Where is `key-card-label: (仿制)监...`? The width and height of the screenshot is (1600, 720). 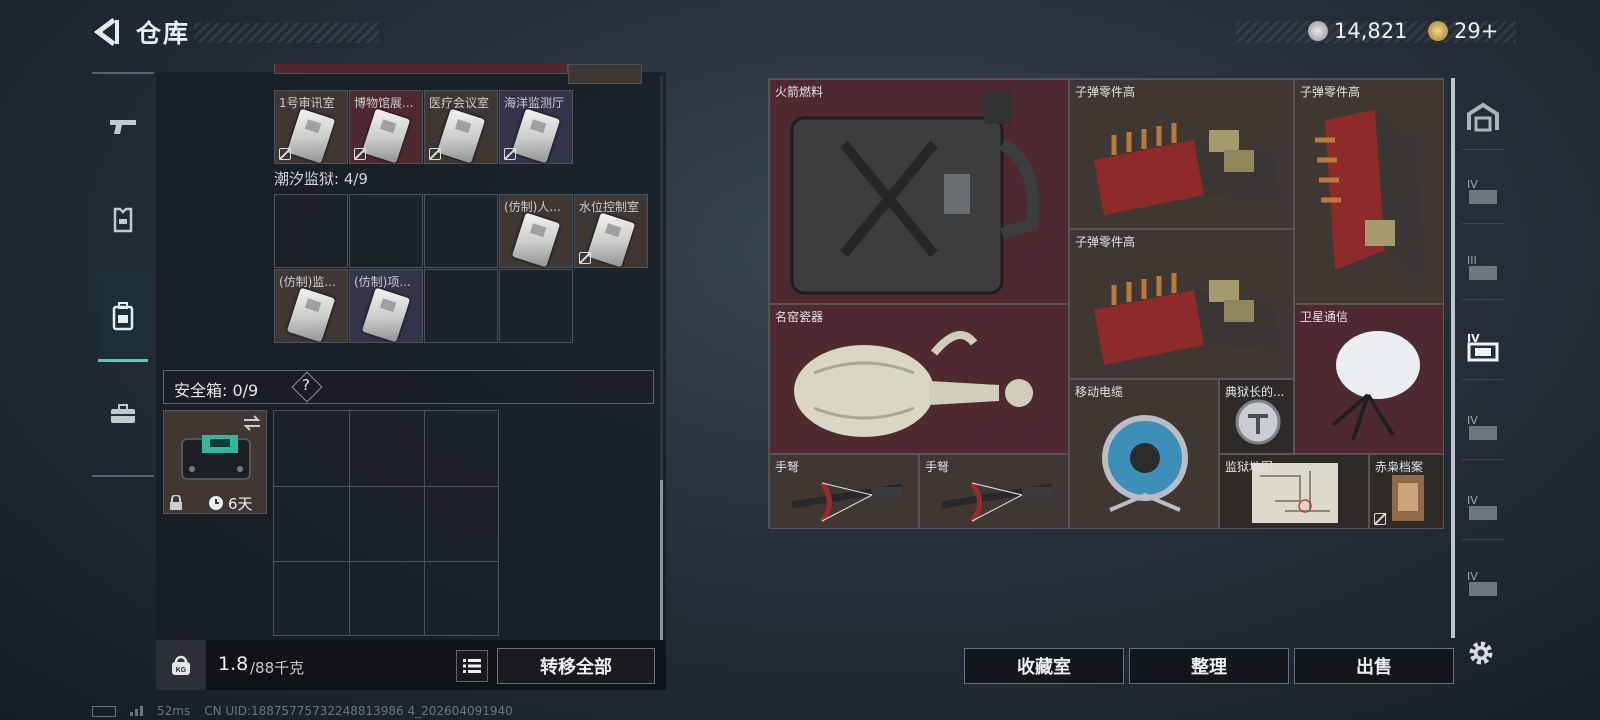 key-card-label: (仿制)监... is located at coordinates (307, 282).